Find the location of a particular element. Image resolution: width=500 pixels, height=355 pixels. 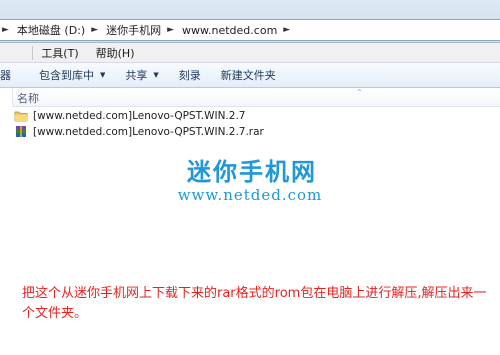

breadcrumb-drive: 本地磁盘 (D:) is located at coordinates (51, 30).